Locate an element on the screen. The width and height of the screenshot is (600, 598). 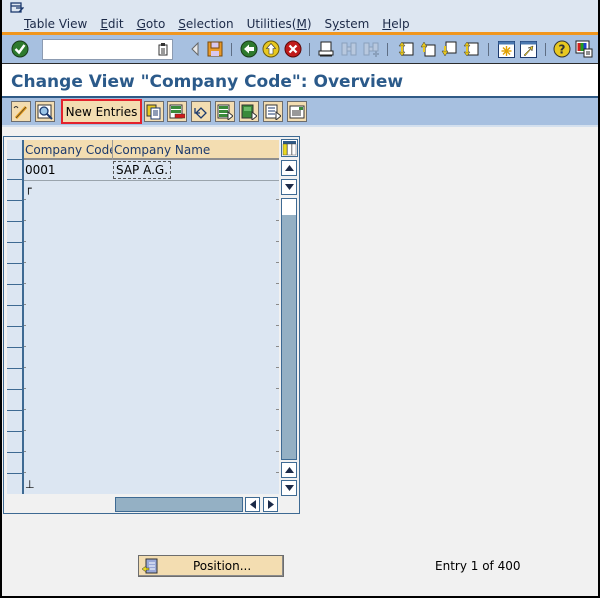
back-icon is located at coordinates (249, 49).